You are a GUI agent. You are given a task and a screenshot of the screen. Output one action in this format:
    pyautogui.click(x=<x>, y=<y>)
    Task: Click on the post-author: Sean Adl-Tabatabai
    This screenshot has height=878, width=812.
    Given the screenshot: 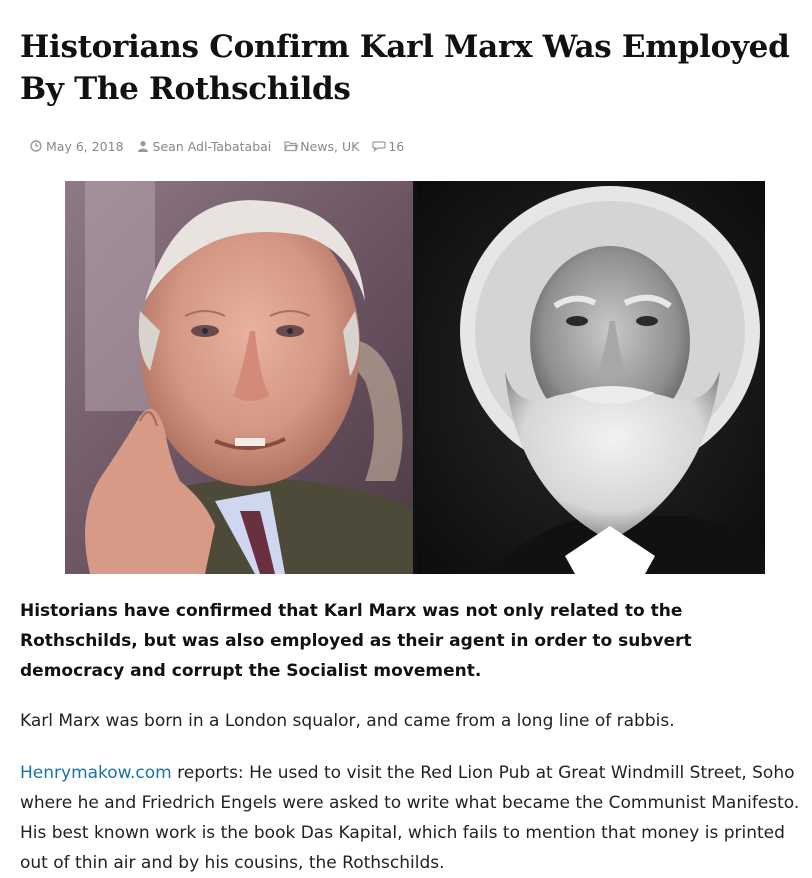 What is the action you would take?
    pyautogui.click(x=204, y=146)
    